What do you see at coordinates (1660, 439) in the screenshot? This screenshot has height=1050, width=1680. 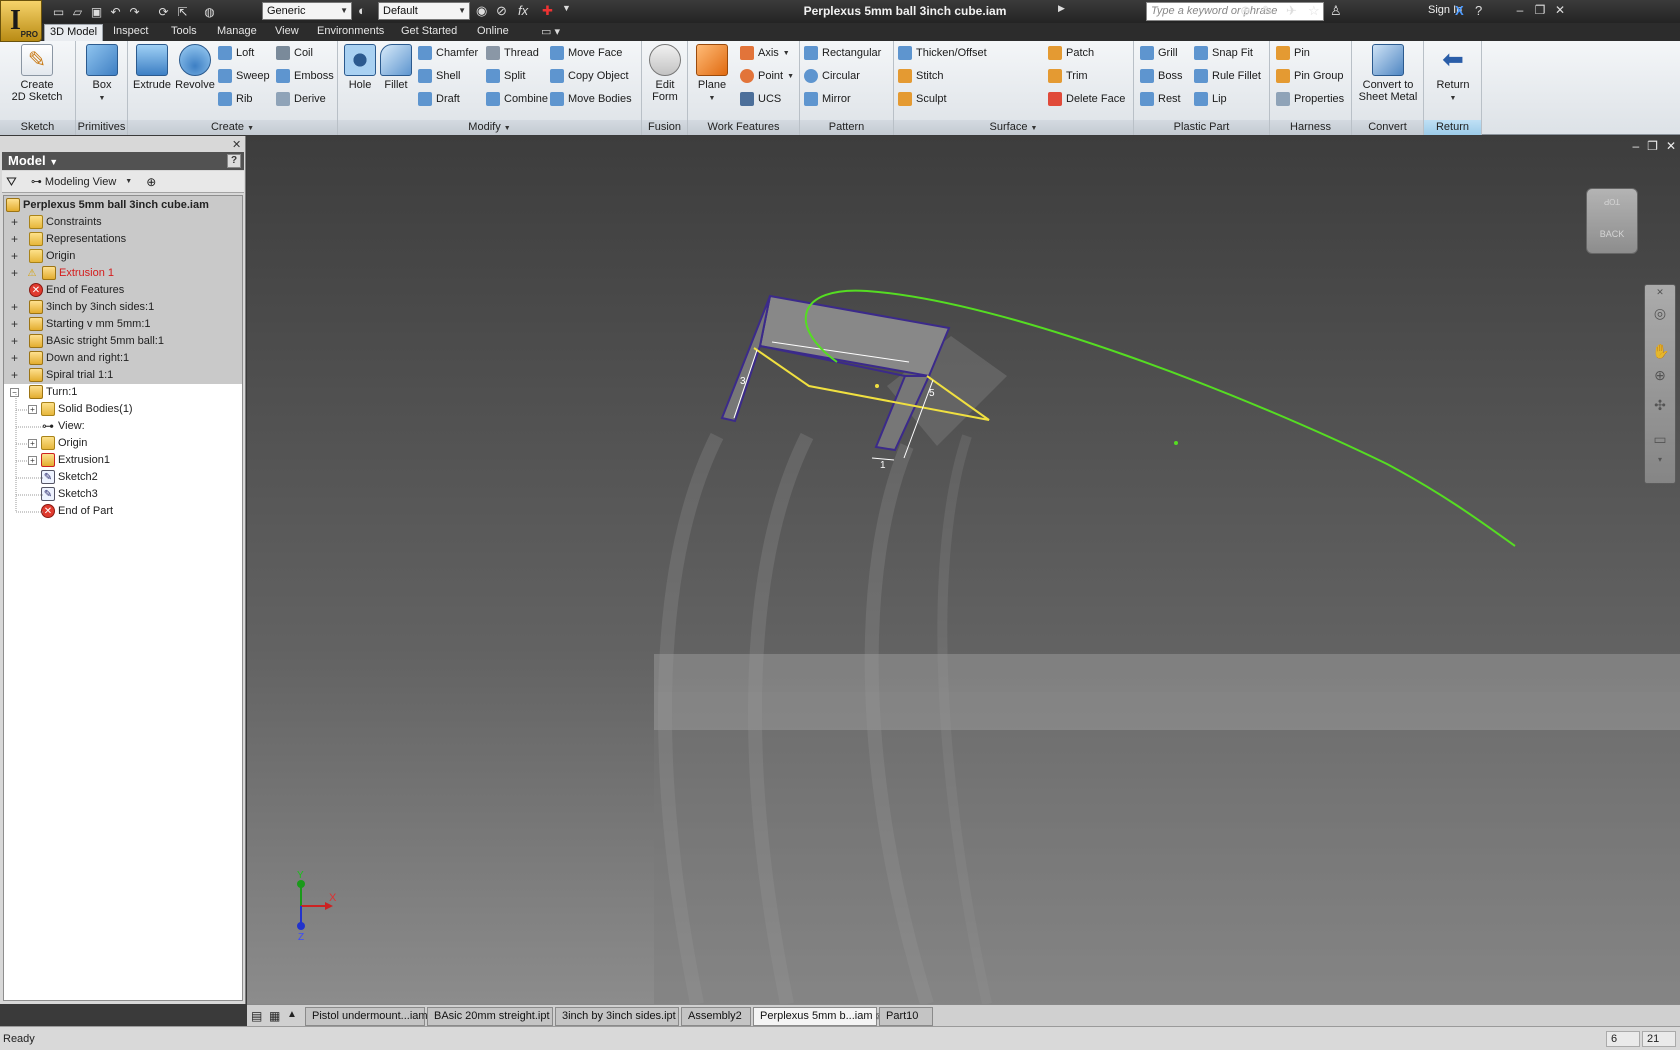 I see `look-at-icon: ▭` at bounding box center [1660, 439].